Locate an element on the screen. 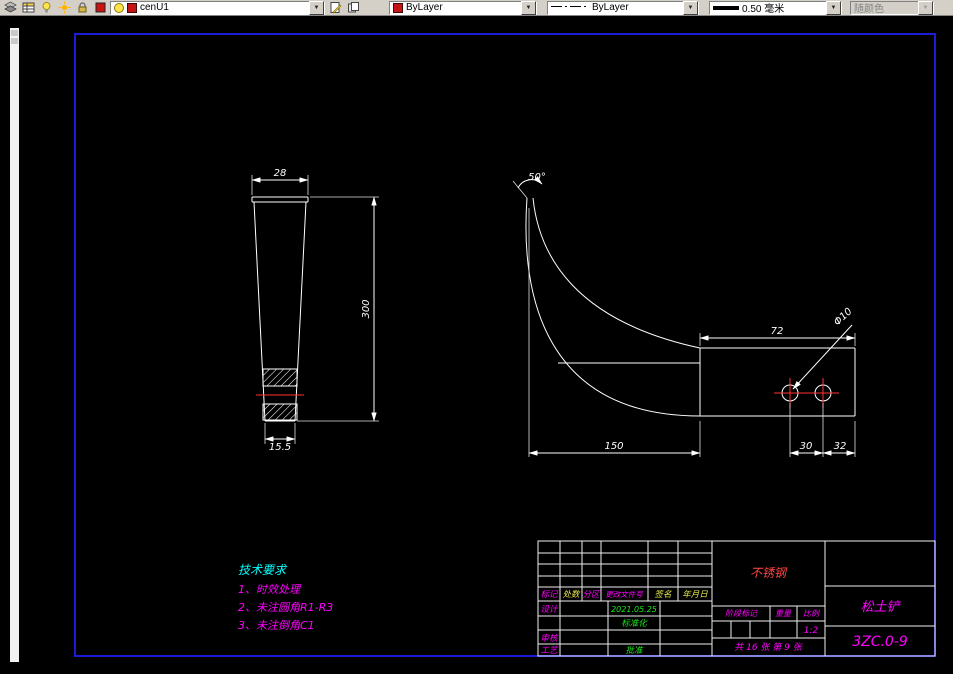 The width and height of the screenshot is (953, 674). hole-callout-text: Φ10 is located at coordinates (843, 317).